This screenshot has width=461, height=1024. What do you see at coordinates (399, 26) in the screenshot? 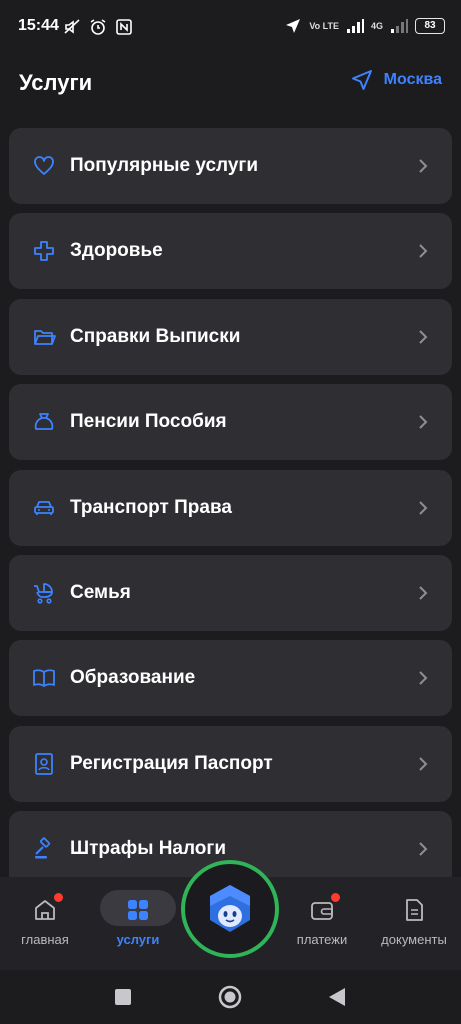
I see `signal-weak-icon` at bounding box center [399, 26].